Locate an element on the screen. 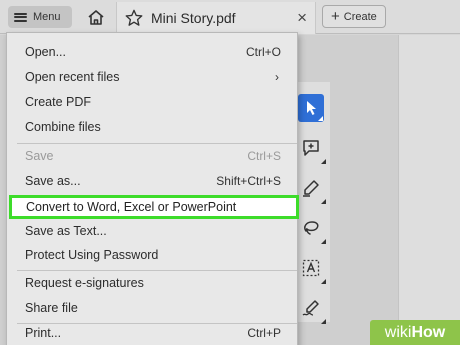  menu-item-save: Save Ctrl+S is located at coordinates (152, 156).